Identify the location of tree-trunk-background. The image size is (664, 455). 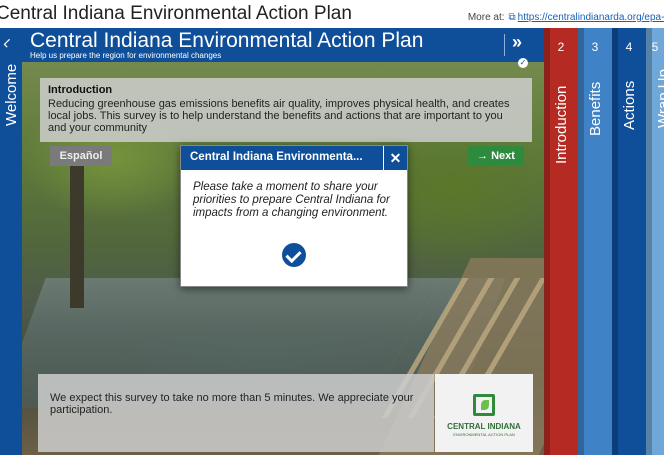
(77, 233).